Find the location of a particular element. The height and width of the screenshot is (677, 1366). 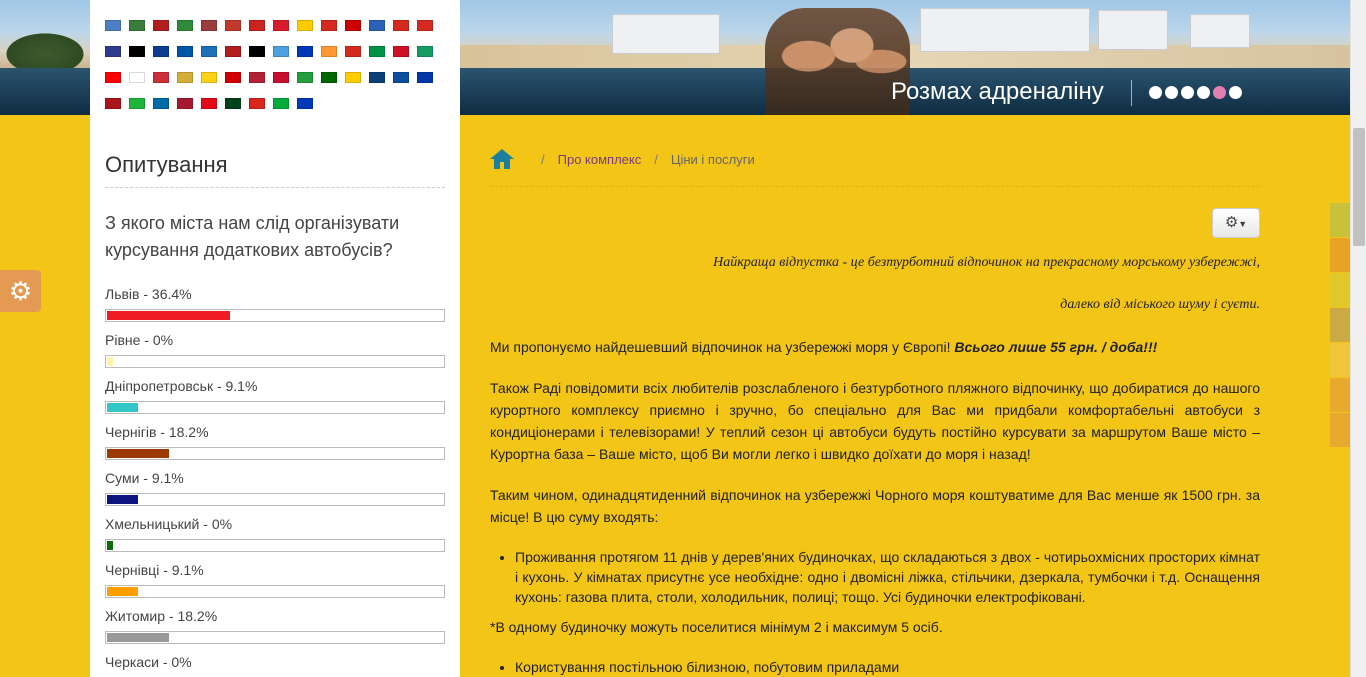

poll-option: Чернівці - 9.1% is located at coordinates (275, 580).